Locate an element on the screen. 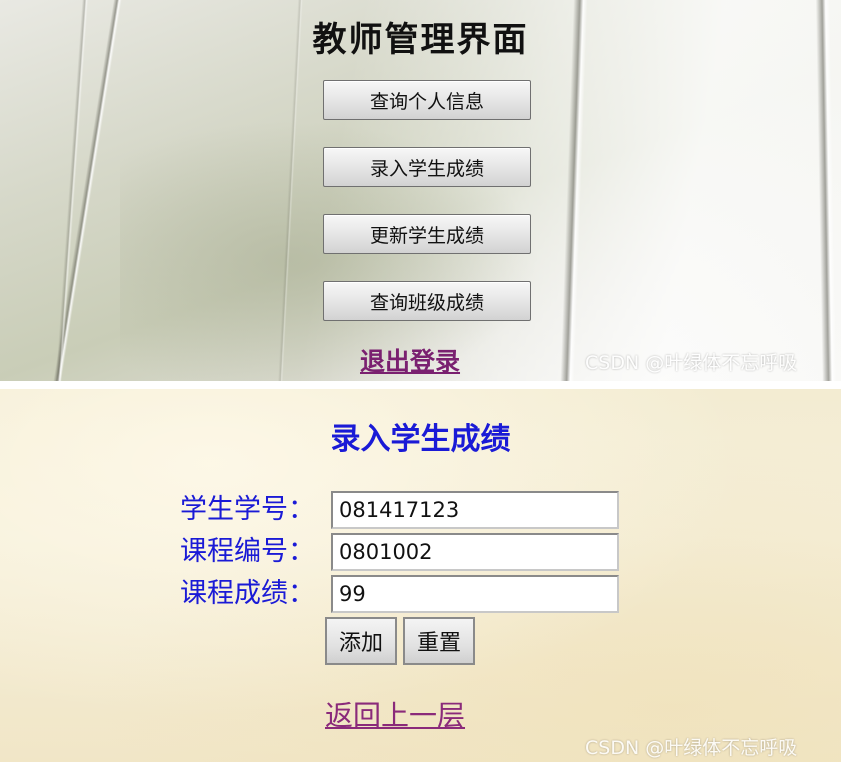  add-button: 添加 is located at coordinates (361, 641).